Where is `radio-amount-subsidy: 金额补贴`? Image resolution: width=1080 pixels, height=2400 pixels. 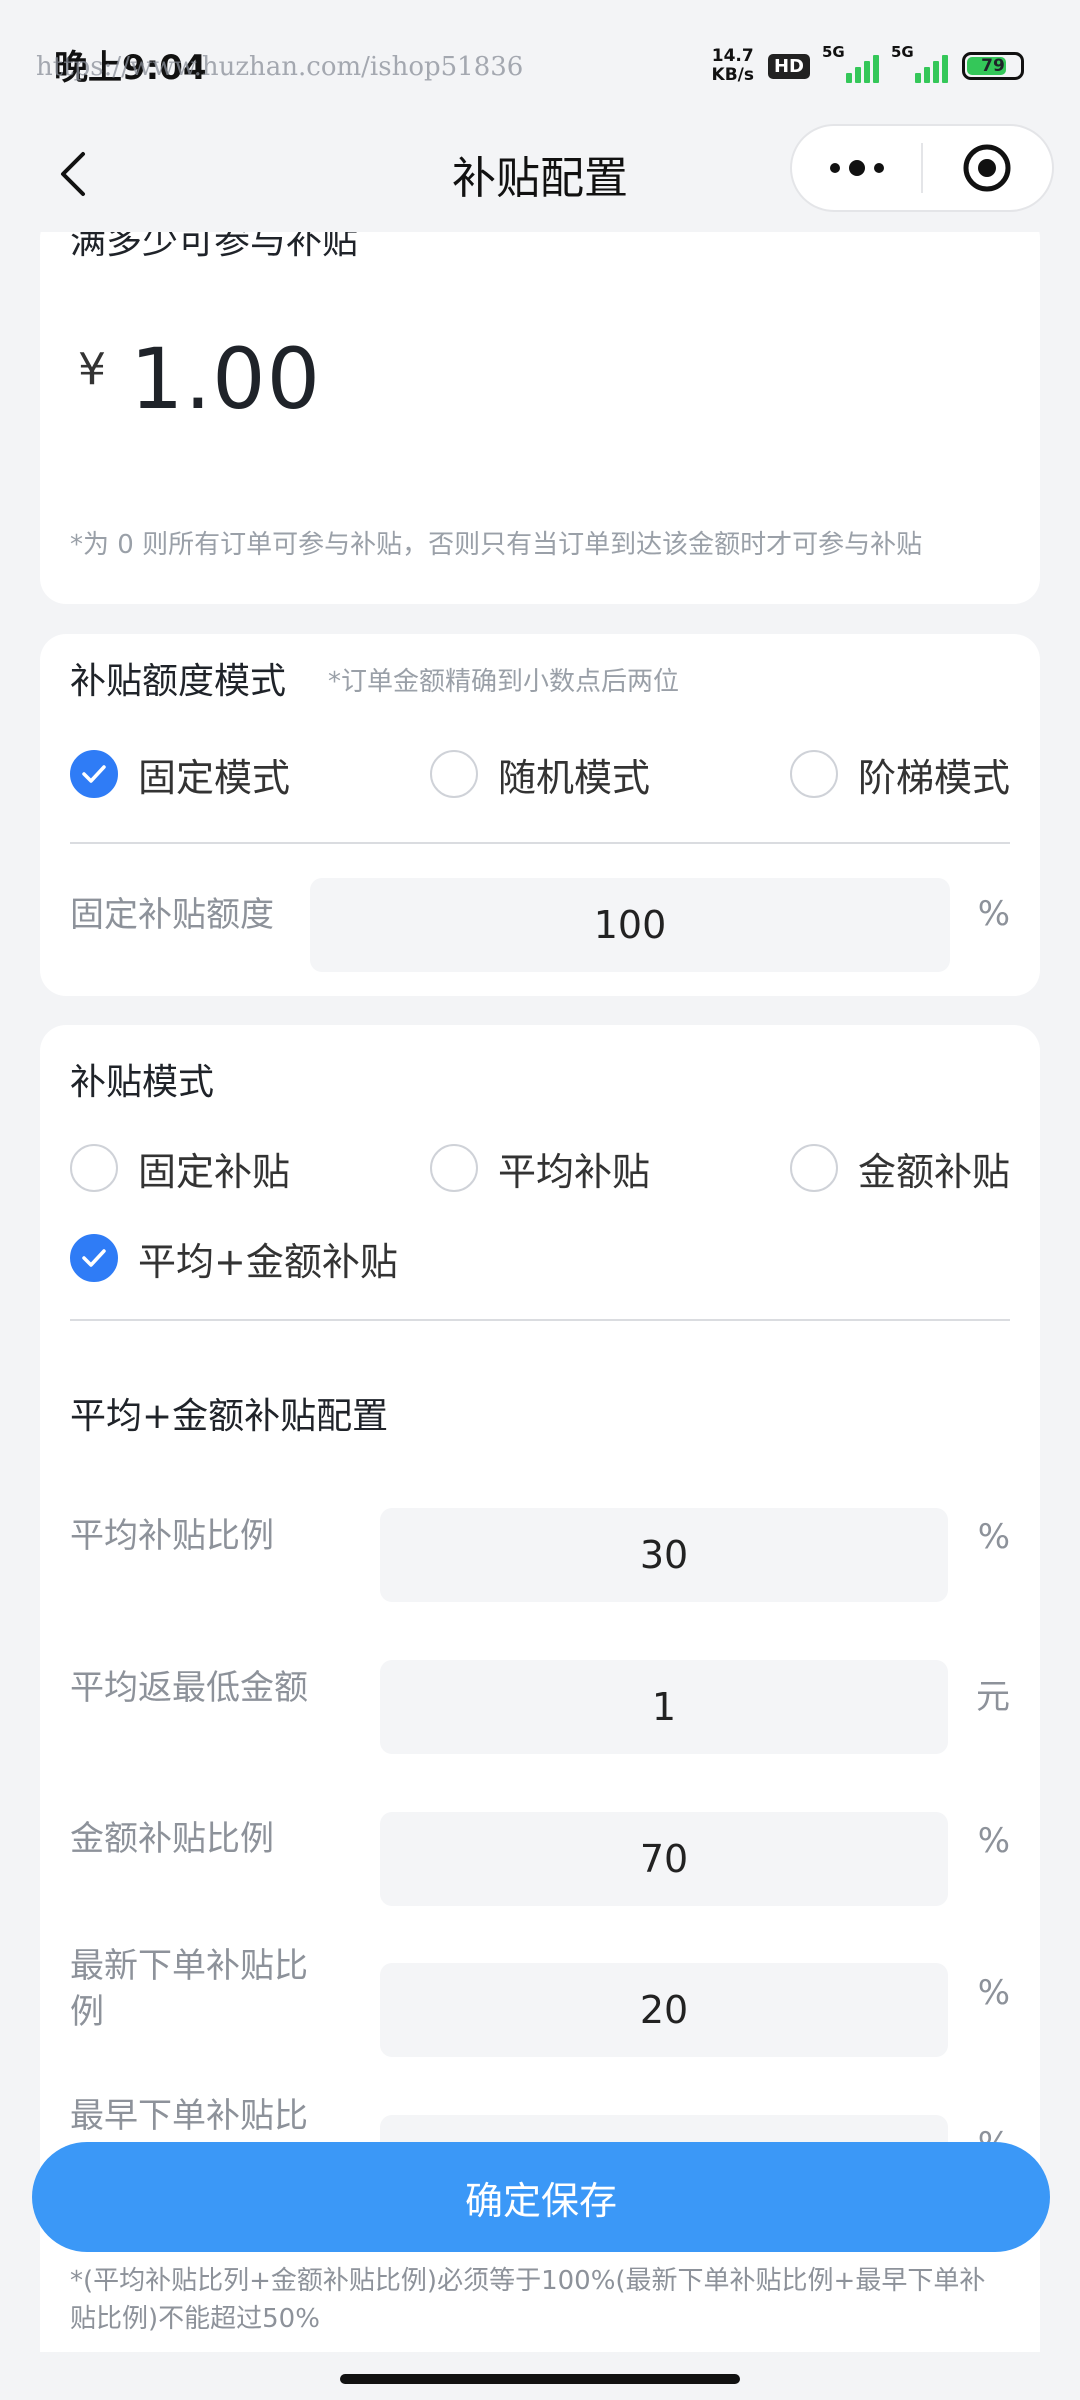
radio-amount-subsidy: 金额补贴 is located at coordinates (899, 1168).